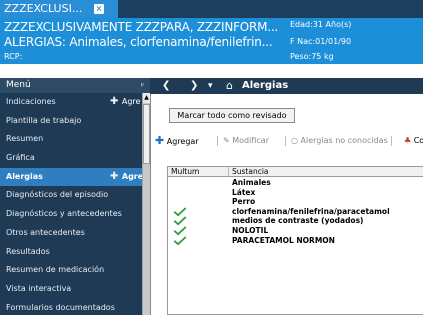 The image size is (423, 315). Describe the element at coordinates (344, 140) in the screenshot. I see `no-known-allergies-label: Alergias no conocidas` at that location.